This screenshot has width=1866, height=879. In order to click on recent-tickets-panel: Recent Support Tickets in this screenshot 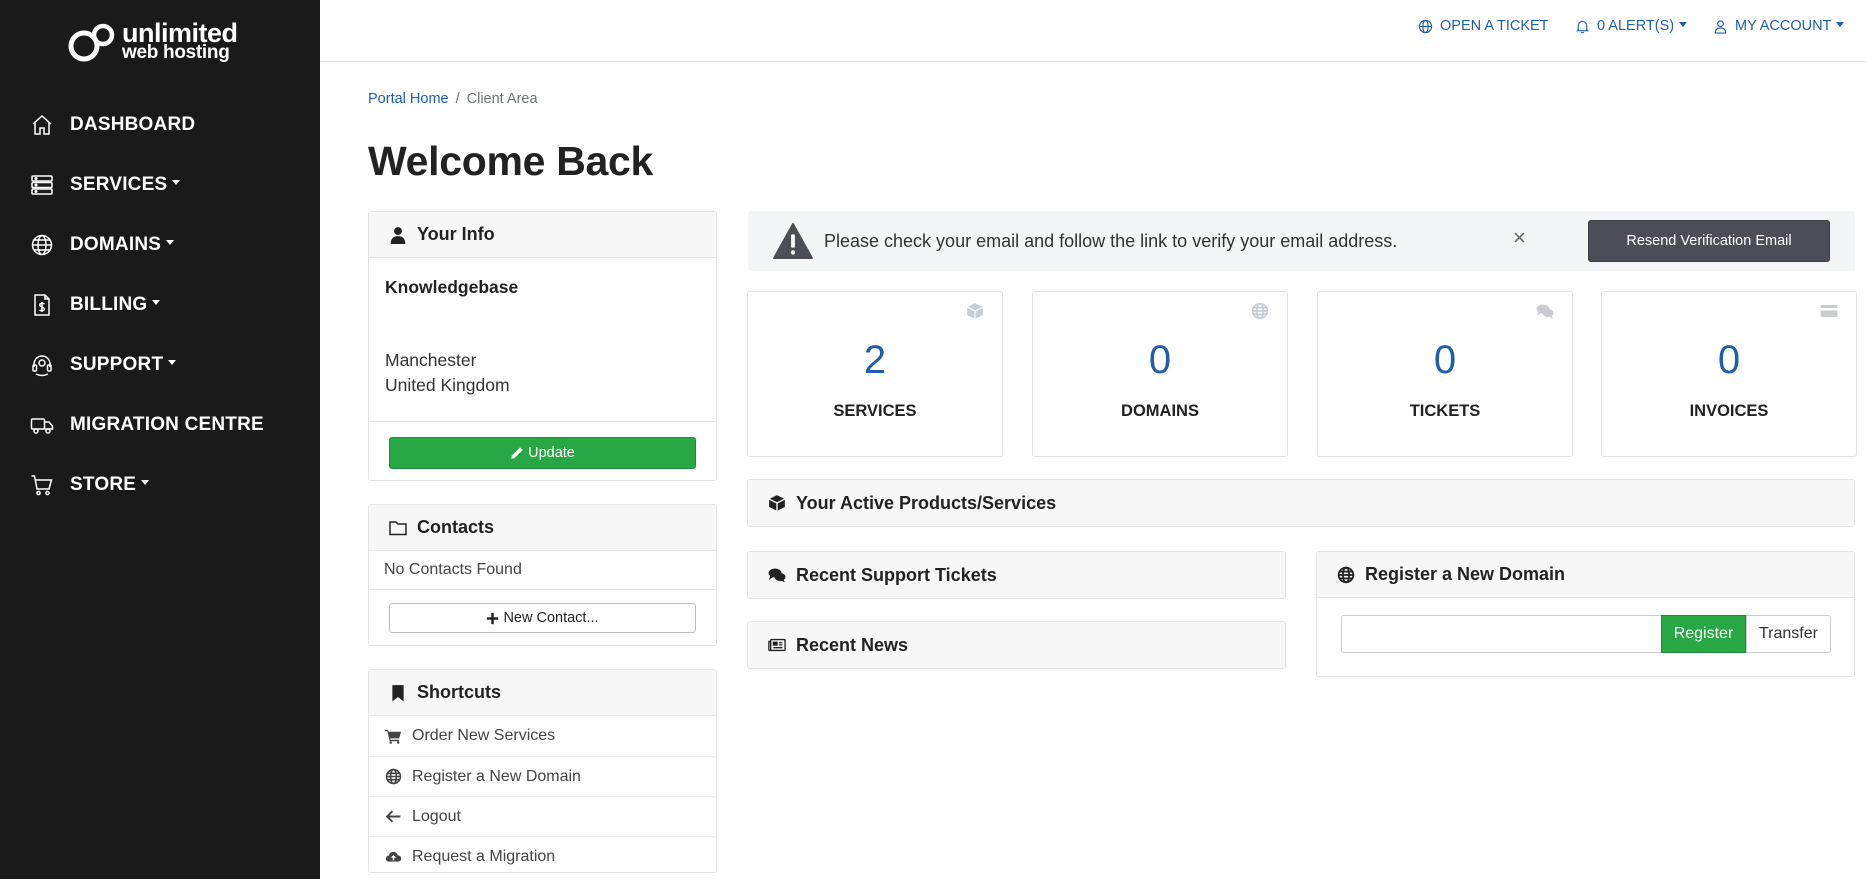, I will do `click(1016, 575)`.